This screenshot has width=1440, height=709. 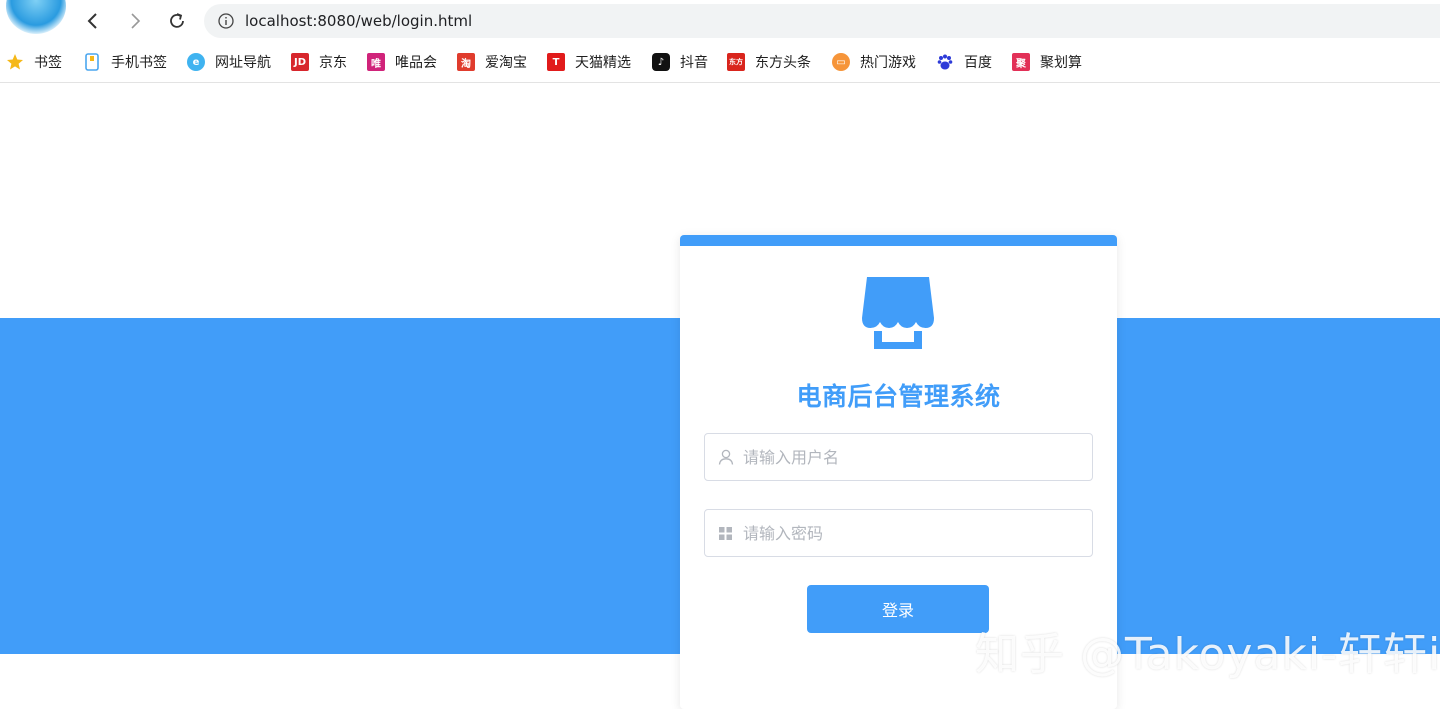 I want to click on bookmark-item: 百度, so click(x=964, y=62).